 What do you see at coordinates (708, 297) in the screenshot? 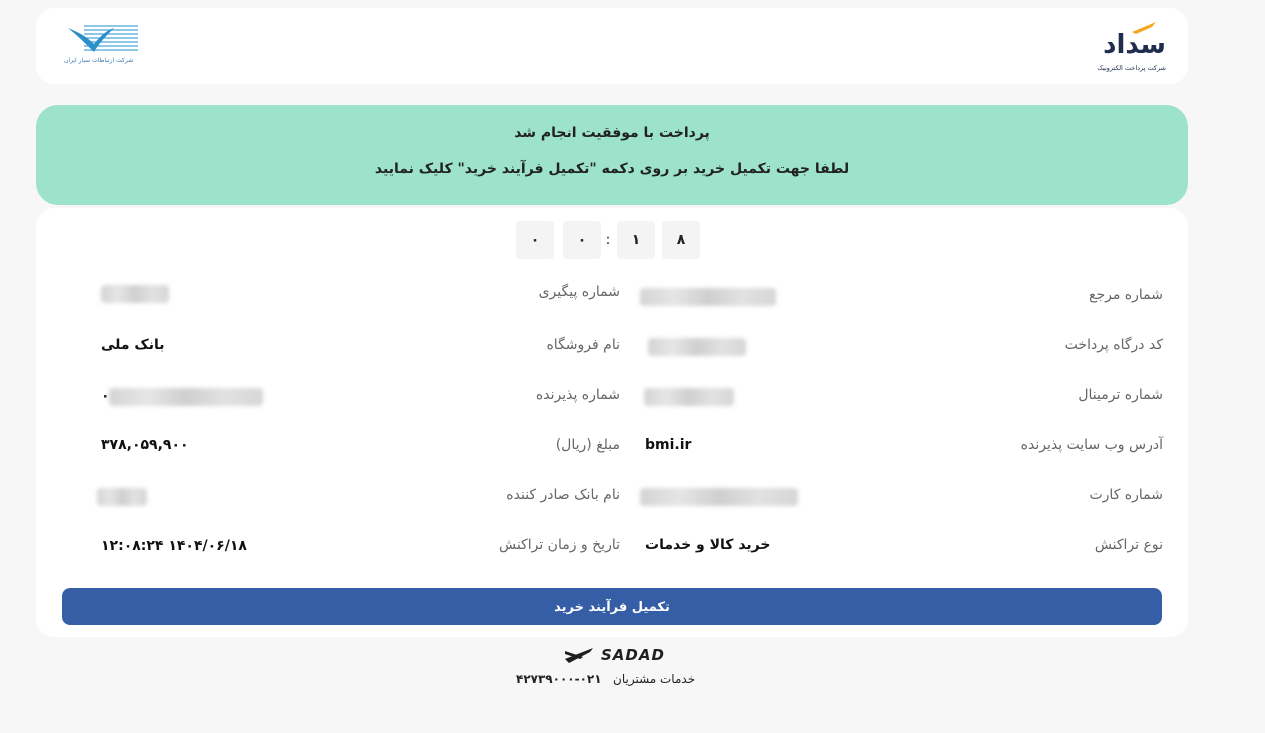
I see `reference-number-value-redacted` at bounding box center [708, 297].